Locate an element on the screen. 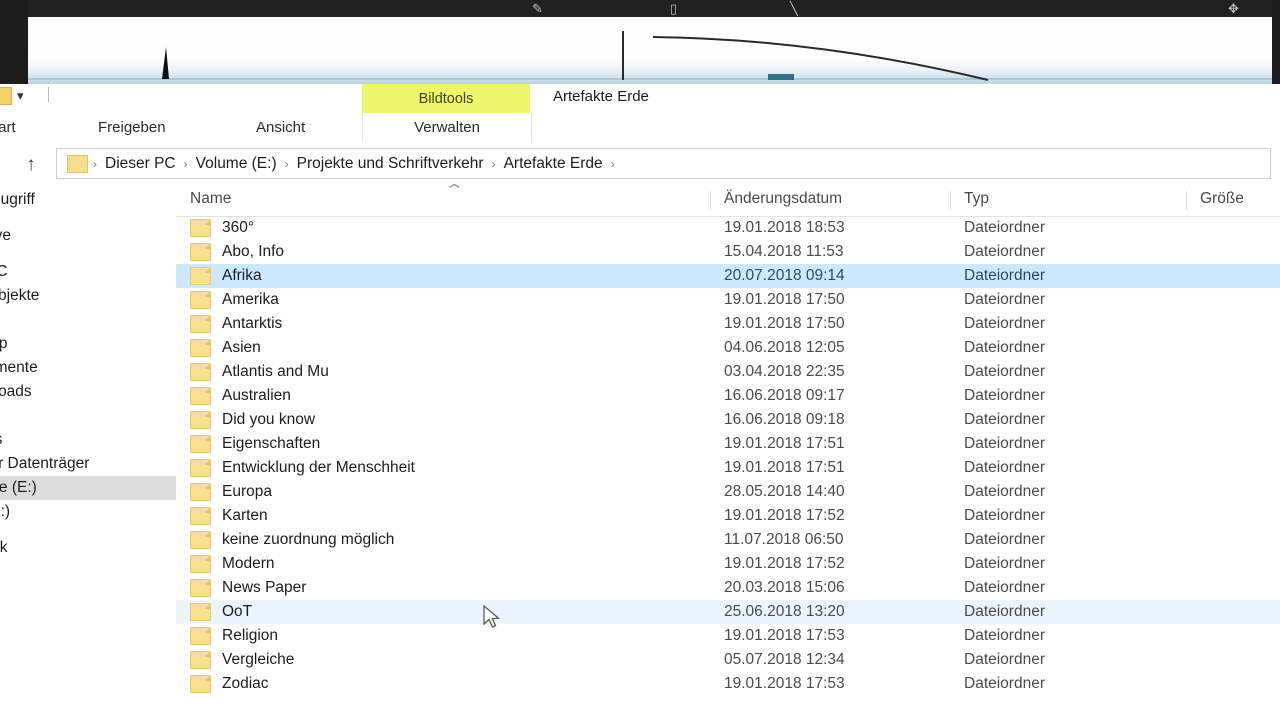 Image resolution: width=1280 pixels, height=720 pixels. nav-item: nloads is located at coordinates (88, 392).